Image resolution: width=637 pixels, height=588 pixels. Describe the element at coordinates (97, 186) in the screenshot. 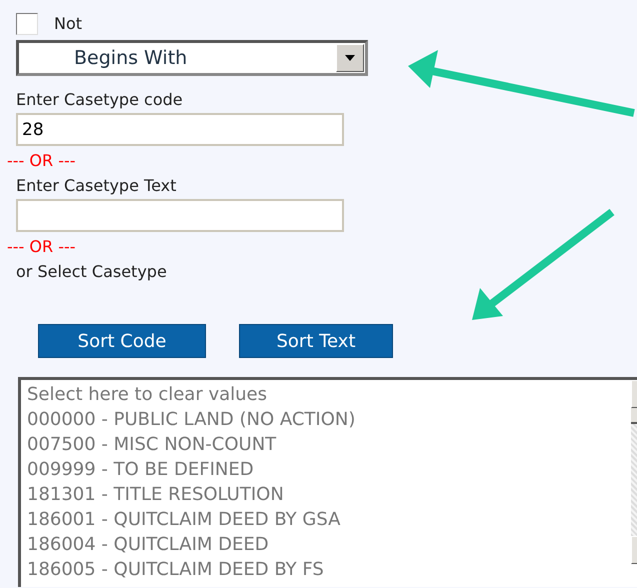

I see `text-label: Enter Casetype Text` at that location.